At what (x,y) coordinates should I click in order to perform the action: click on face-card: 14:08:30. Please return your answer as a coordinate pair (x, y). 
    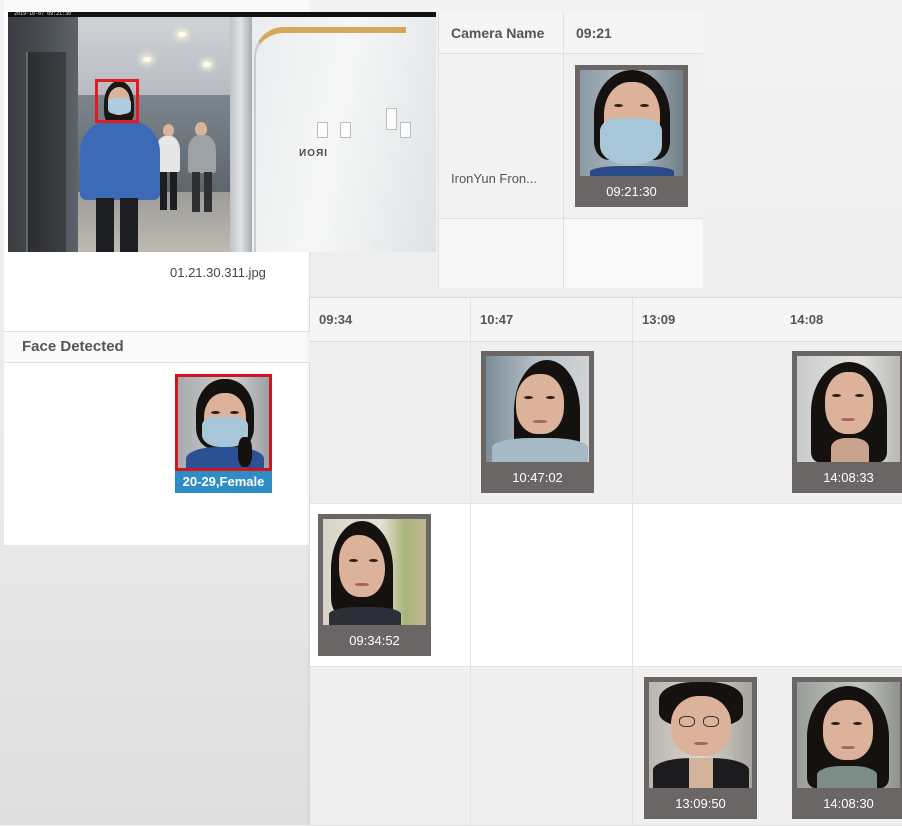
    Looking at the image, I should click on (847, 748).